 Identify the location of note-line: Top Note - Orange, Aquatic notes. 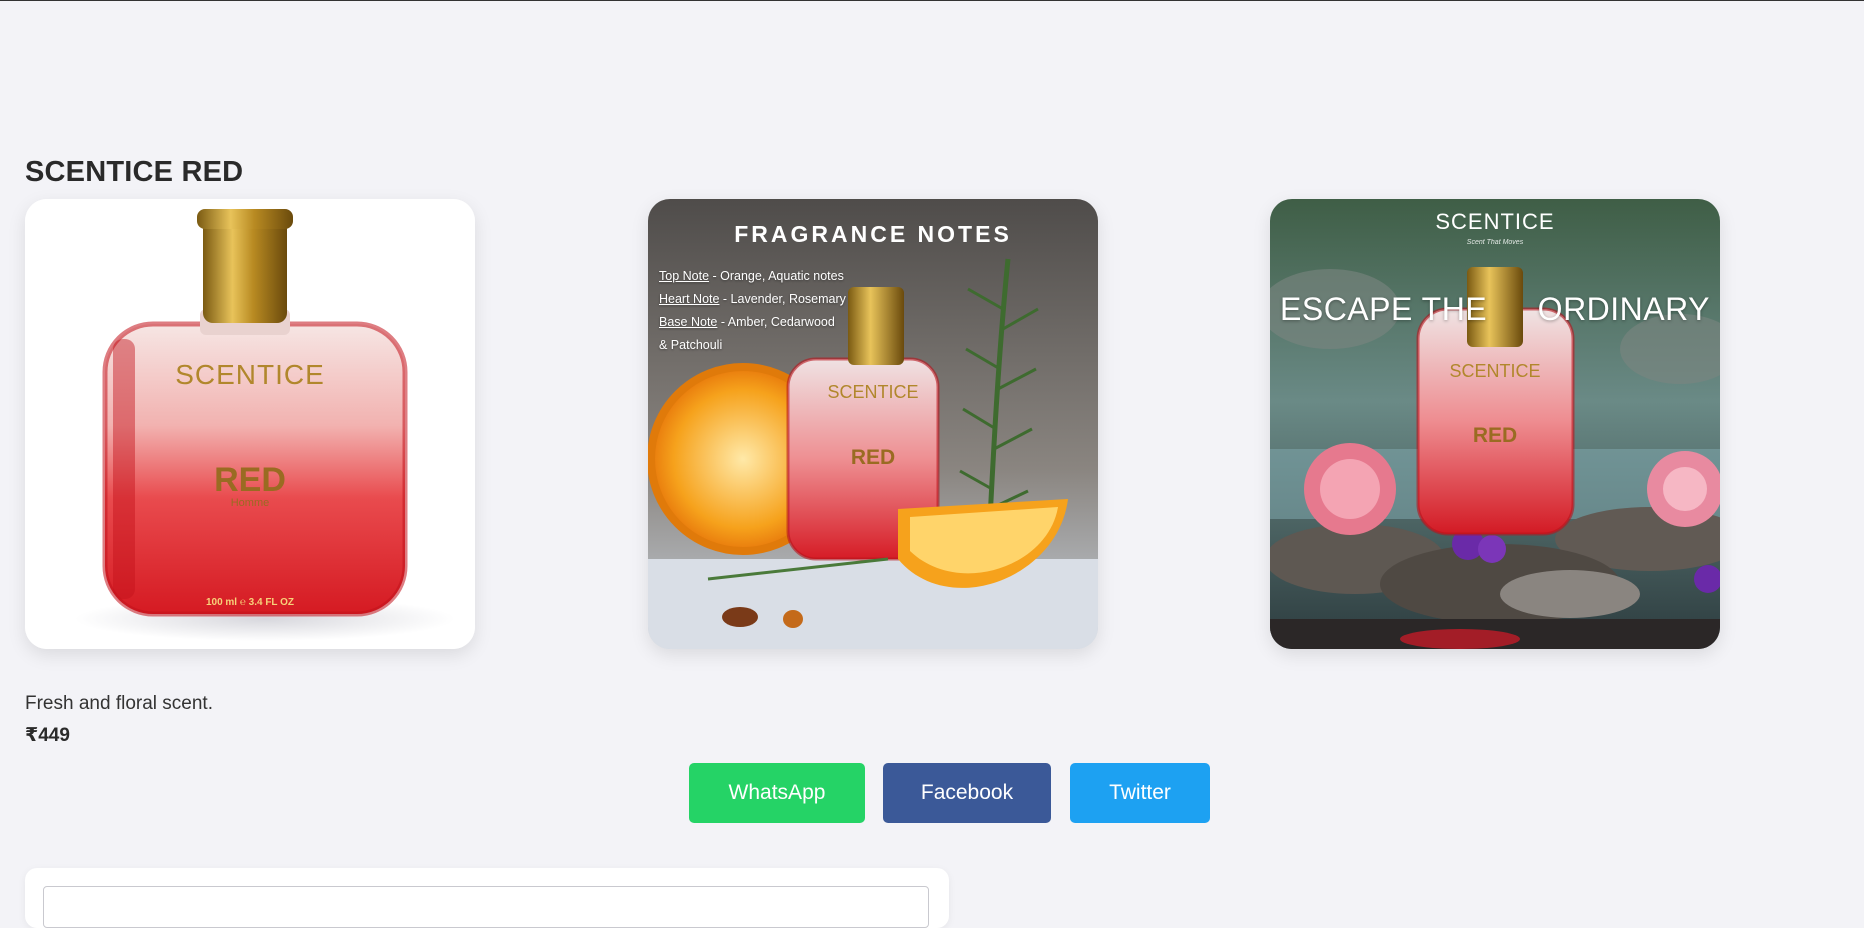
(751, 276).